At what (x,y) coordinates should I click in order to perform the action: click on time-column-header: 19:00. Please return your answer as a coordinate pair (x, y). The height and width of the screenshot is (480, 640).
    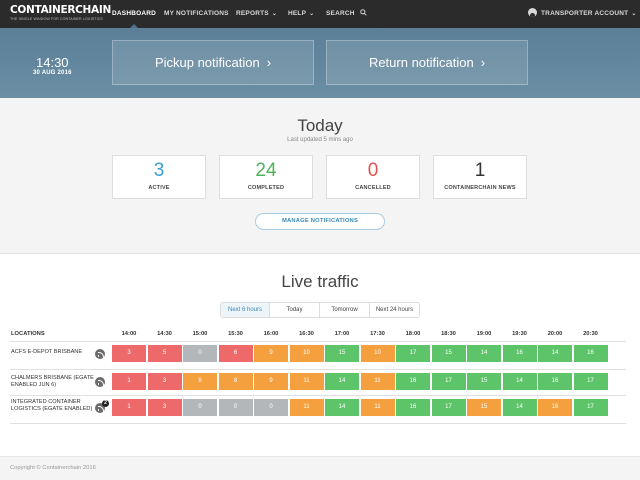
    Looking at the image, I should click on (484, 334).